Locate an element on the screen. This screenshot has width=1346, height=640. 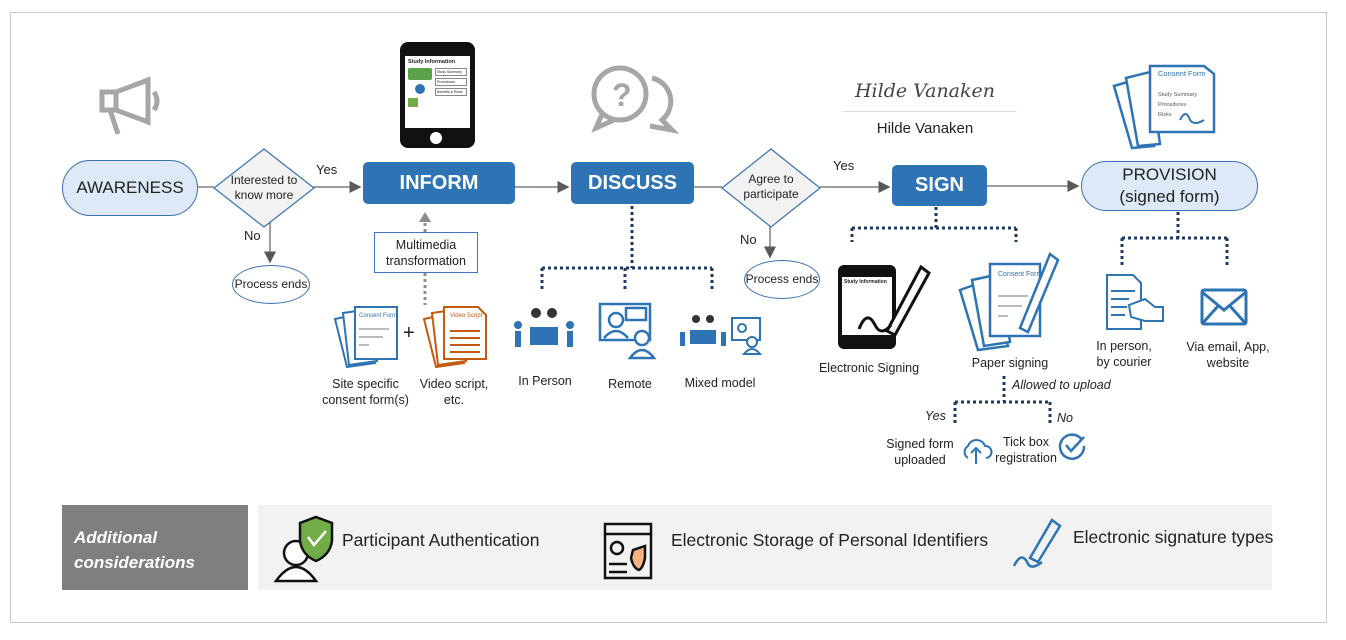
pen-signature-icon is located at coordinates (894, 300).